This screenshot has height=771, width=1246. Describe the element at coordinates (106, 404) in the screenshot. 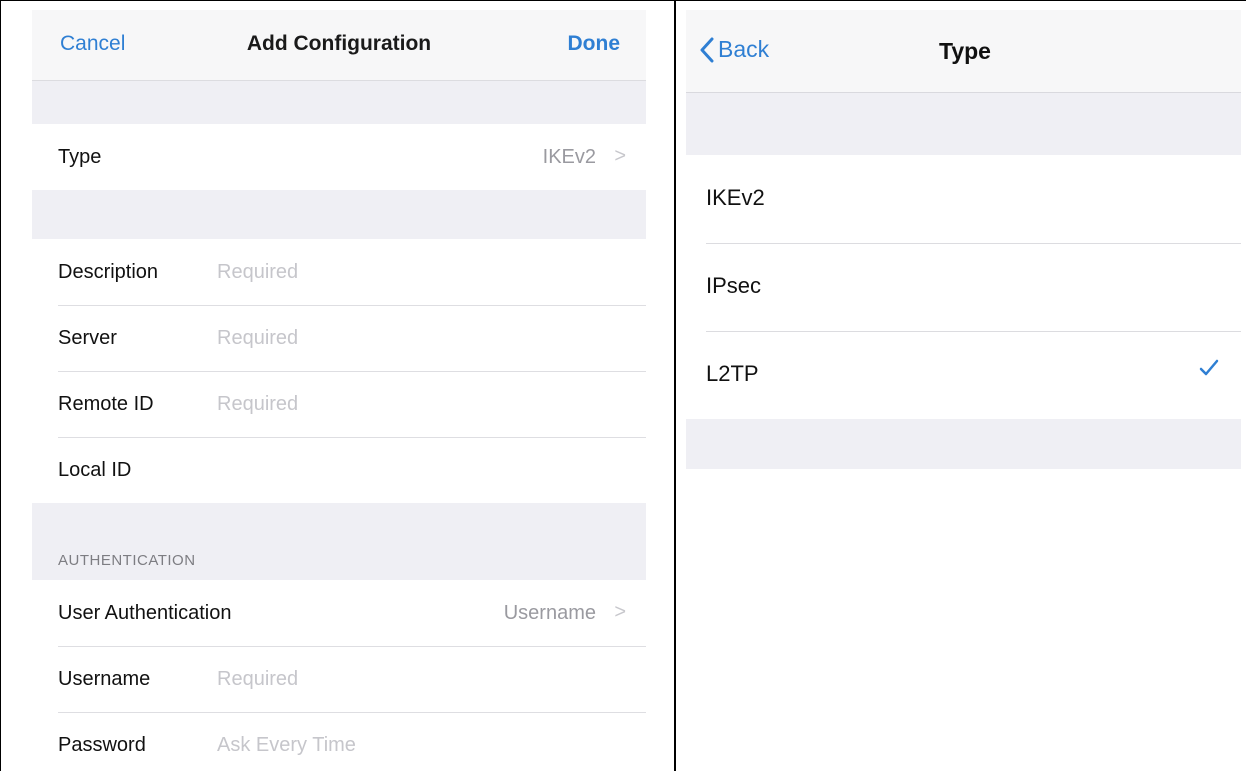

I see `remote-id-label: Remote ID` at that location.